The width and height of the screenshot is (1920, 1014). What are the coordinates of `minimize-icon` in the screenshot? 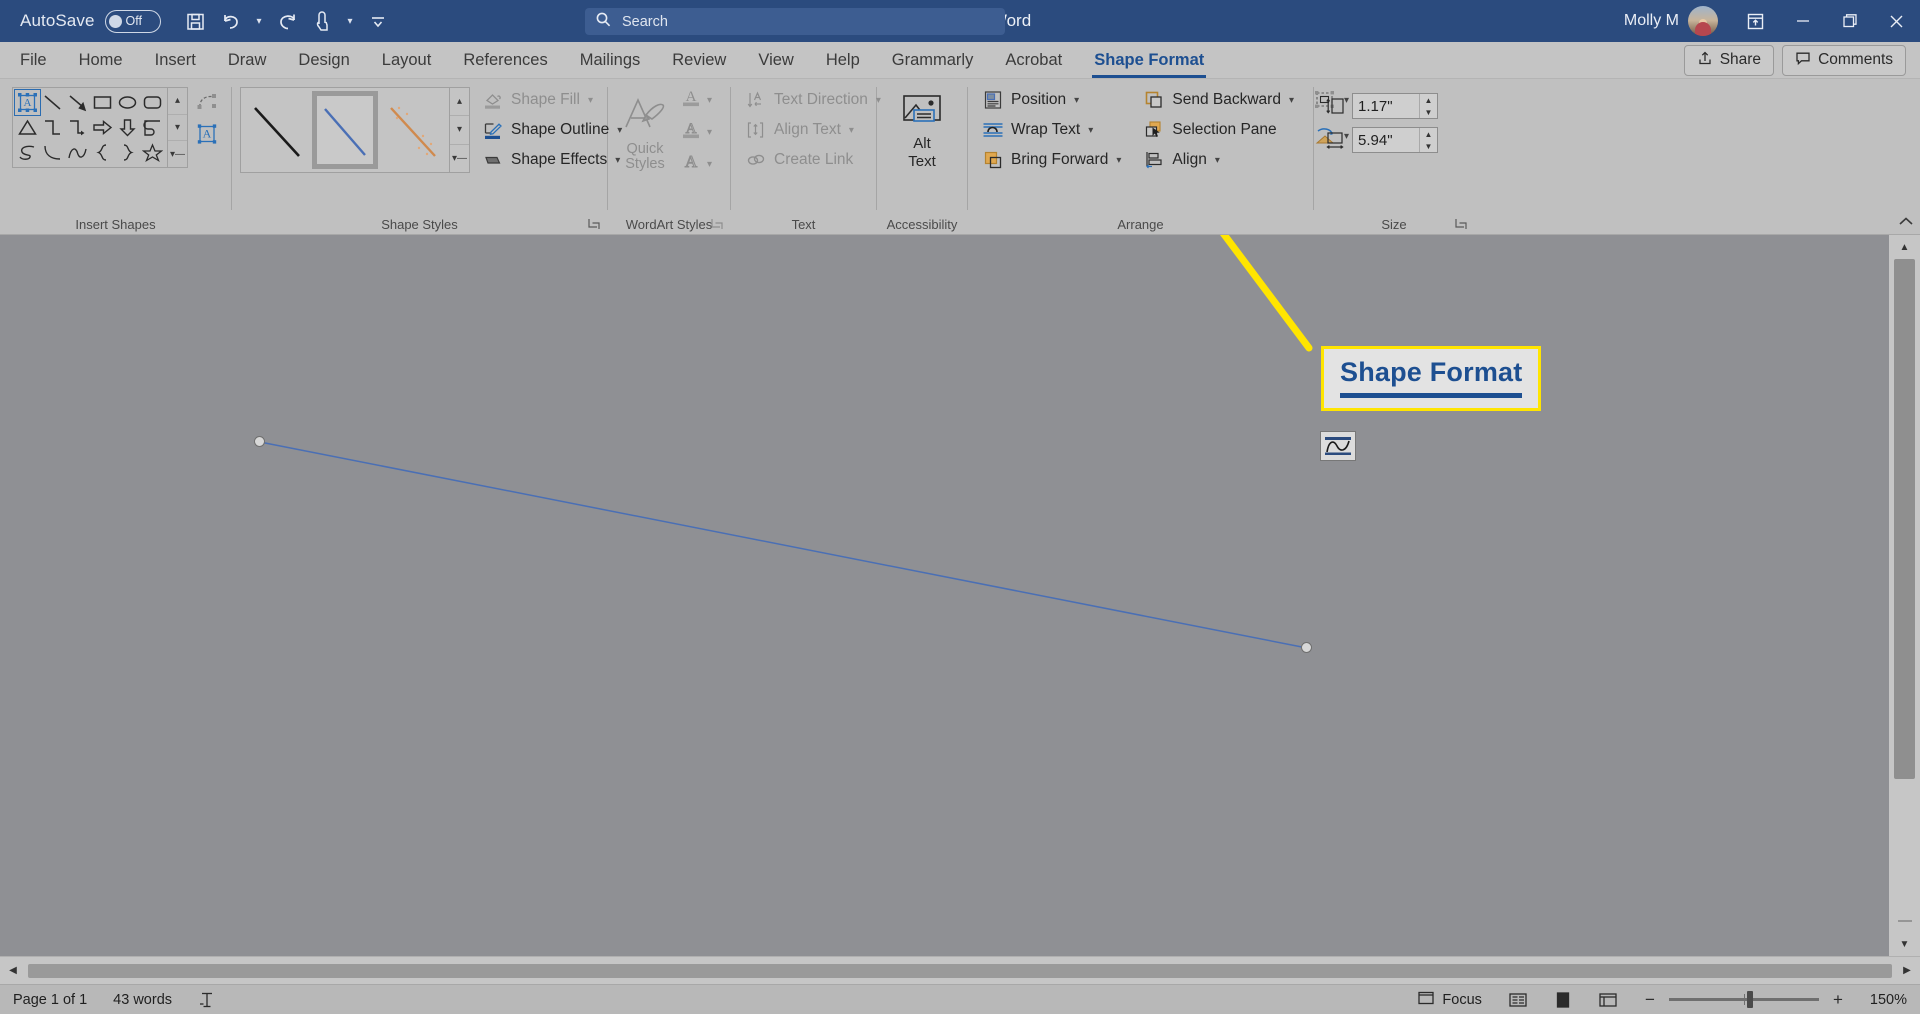 It's located at (1802, 21).